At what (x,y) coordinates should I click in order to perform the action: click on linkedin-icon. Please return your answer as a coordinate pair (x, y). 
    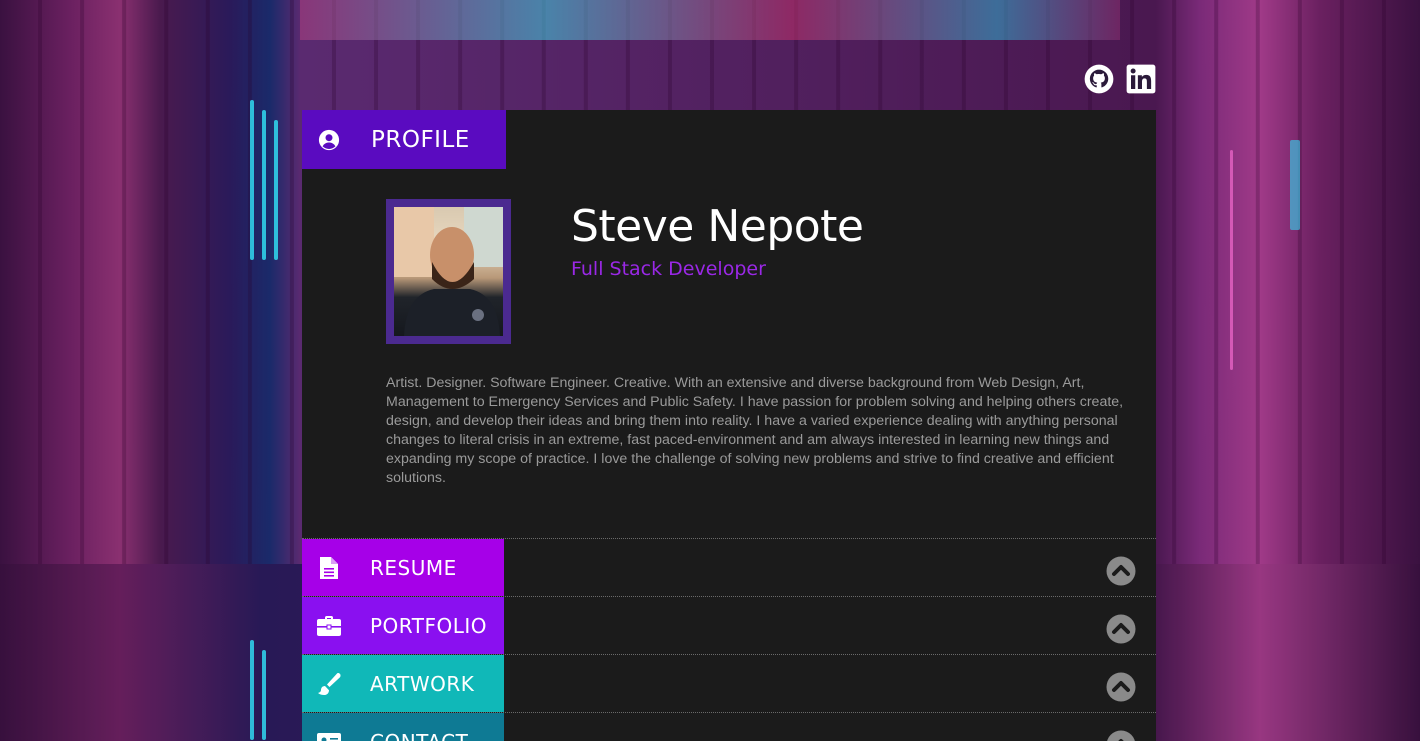
    Looking at the image, I should click on (1141, 79).